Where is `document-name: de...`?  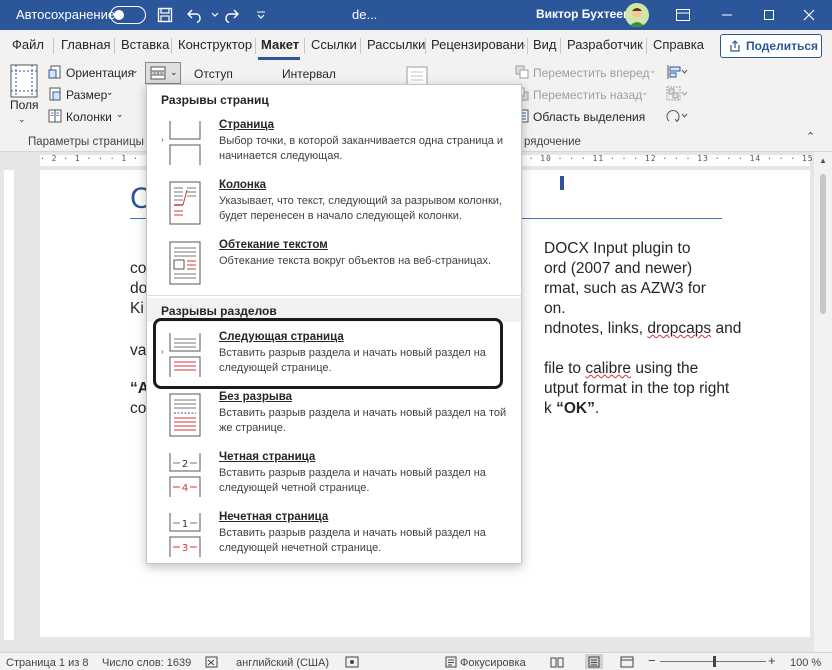
document-name: de... is located at coordinates (364, 14).